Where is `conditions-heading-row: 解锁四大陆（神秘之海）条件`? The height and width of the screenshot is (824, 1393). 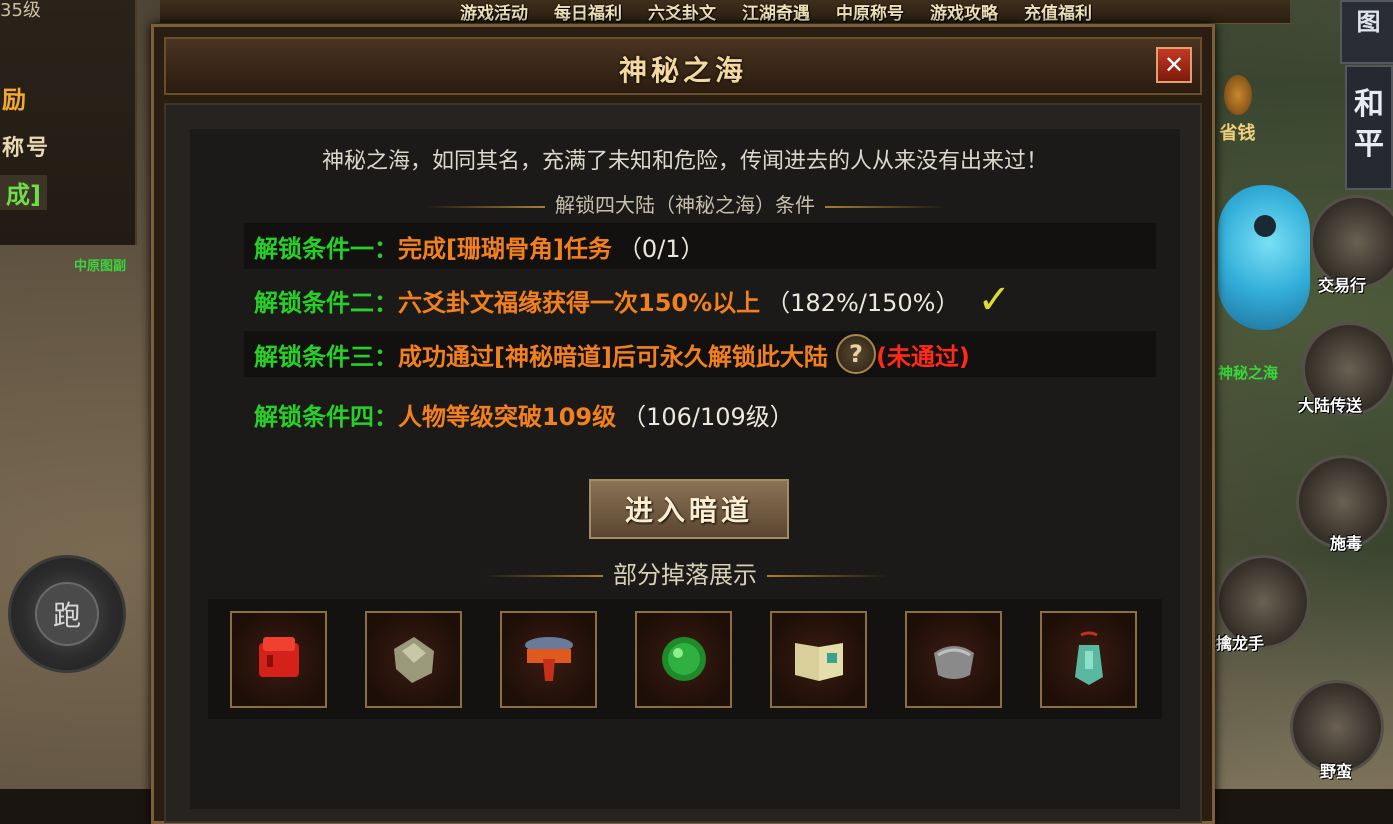 conditions-heading-row: 解锁四大陆（神秘之海）条件 is located at coordinates (685, 203).